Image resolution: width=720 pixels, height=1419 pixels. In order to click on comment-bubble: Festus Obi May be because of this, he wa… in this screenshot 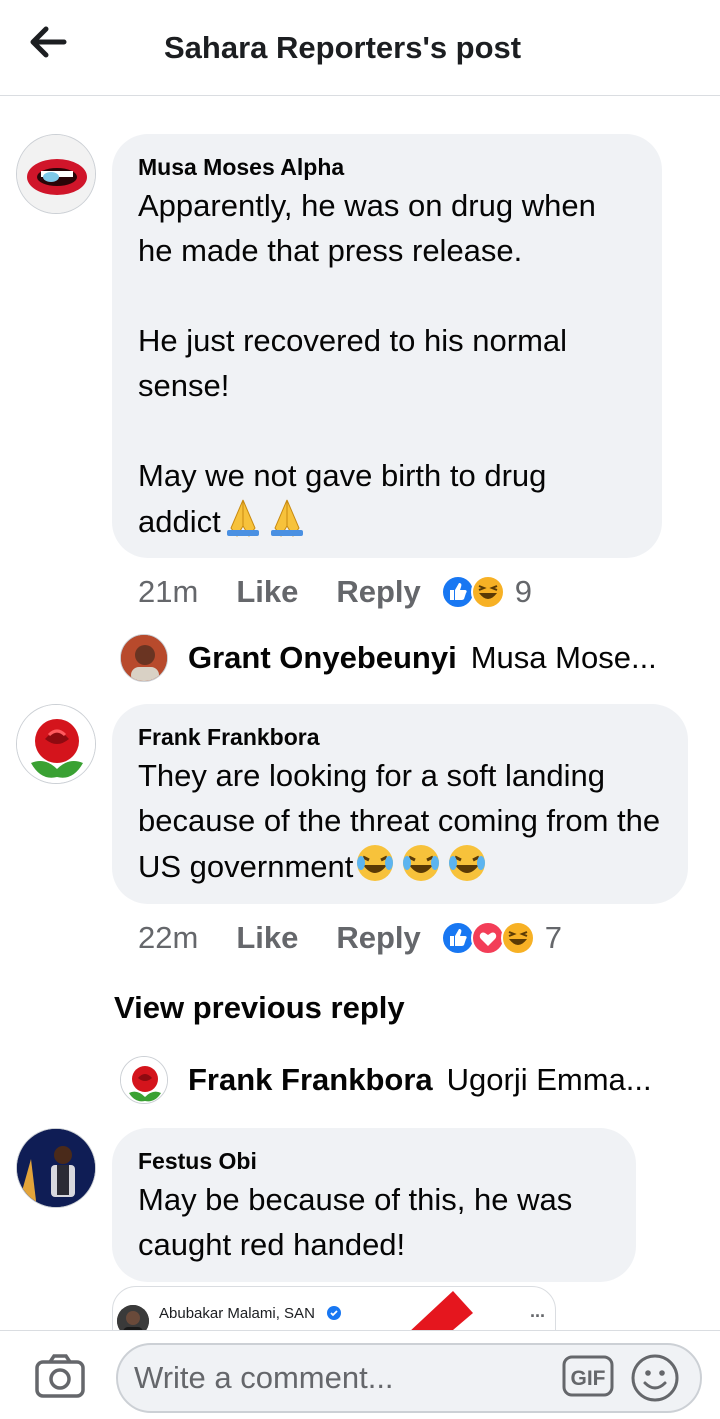, I will do `click(374, 1205)`.